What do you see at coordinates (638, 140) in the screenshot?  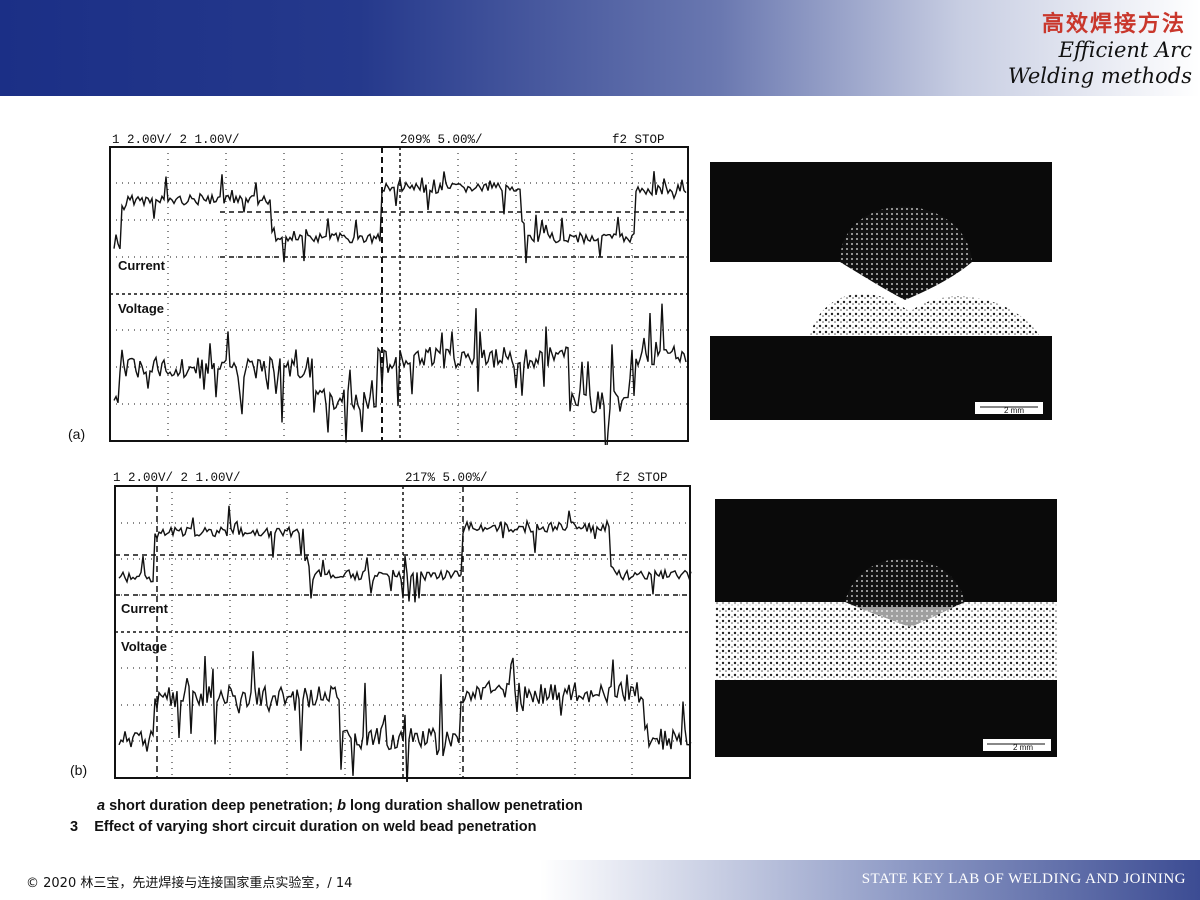 I see `scope-status-a: f2 STOP` at bounding box center [638, 140].